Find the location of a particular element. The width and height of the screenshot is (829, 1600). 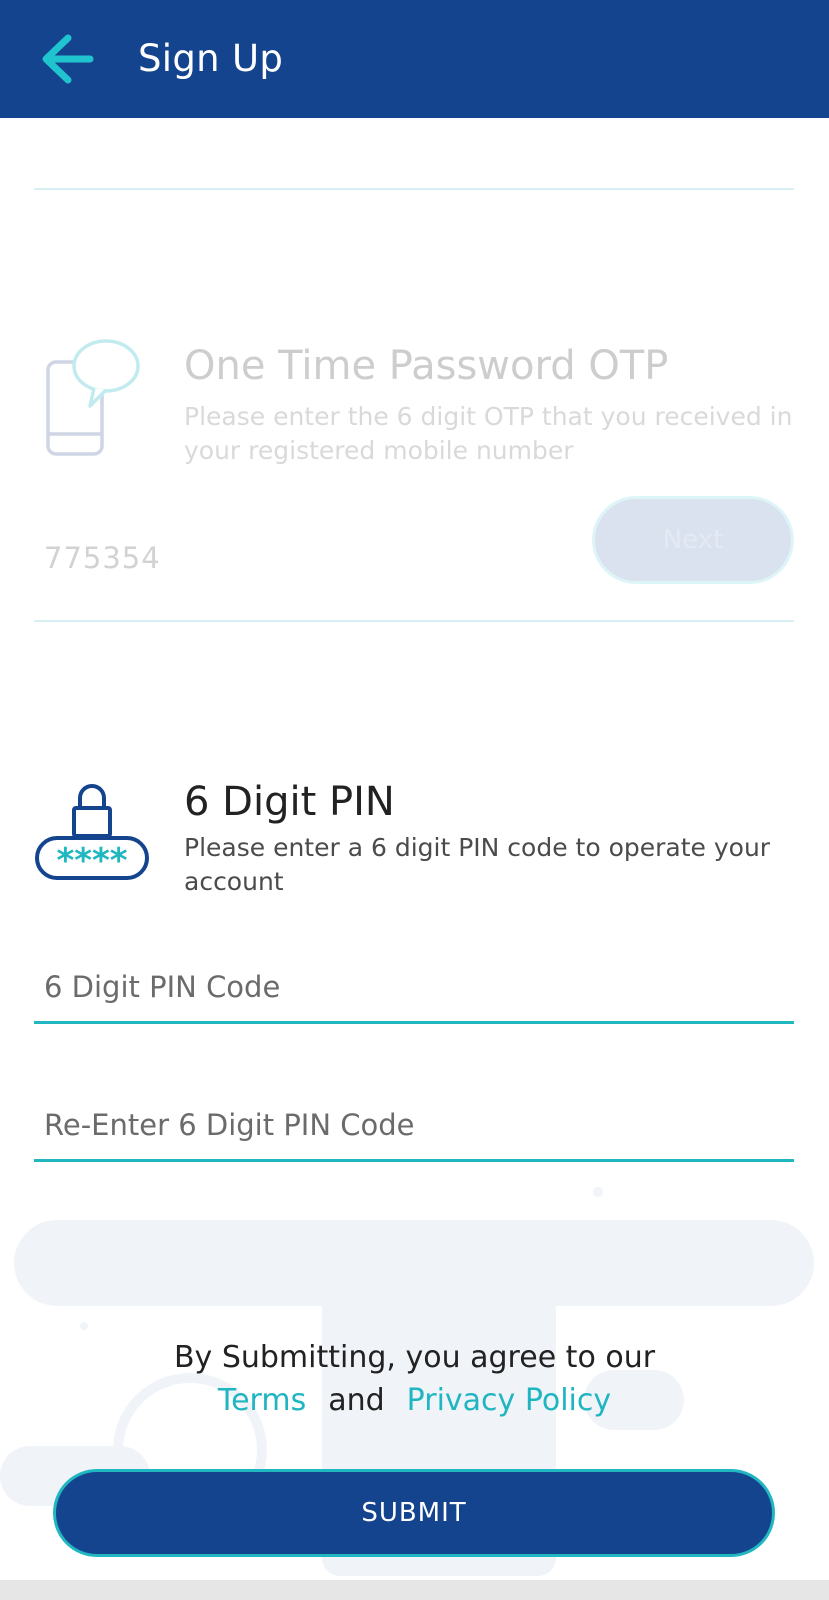

pin-icon-stars: **** is located at coordinates (91, 861).